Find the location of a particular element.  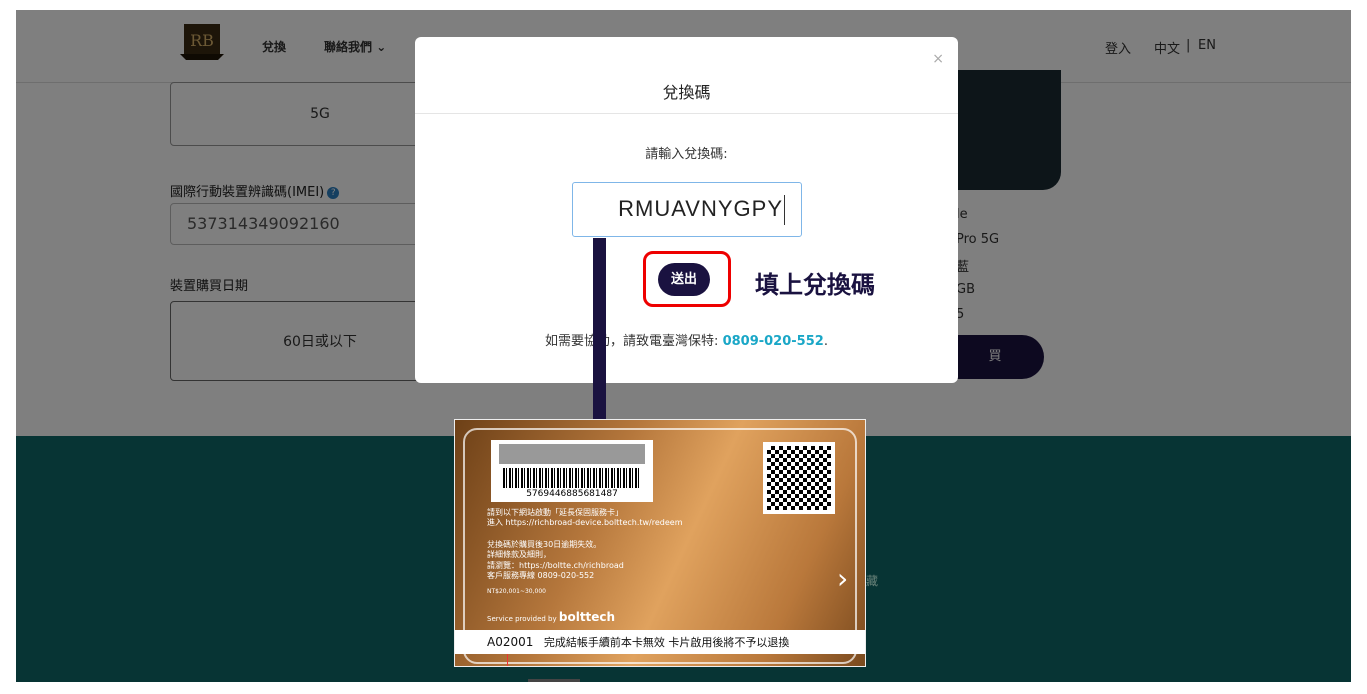

close-icon: × is located at coordinates (938, 59).